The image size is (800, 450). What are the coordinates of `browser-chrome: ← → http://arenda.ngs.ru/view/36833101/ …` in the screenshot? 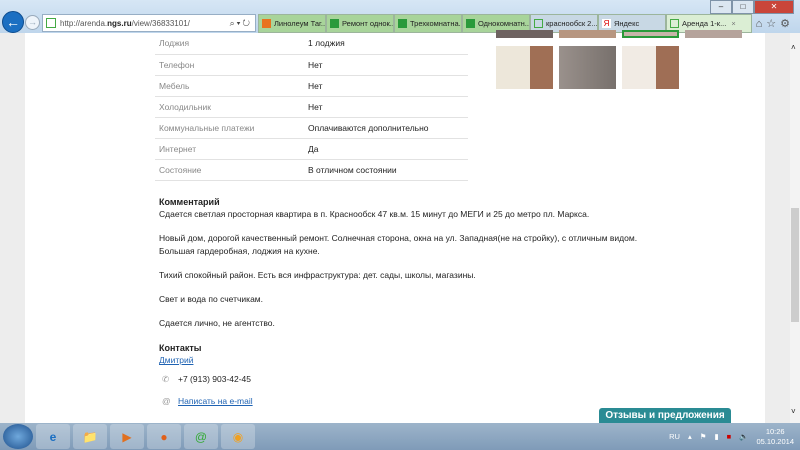 It's located at (400, 16).